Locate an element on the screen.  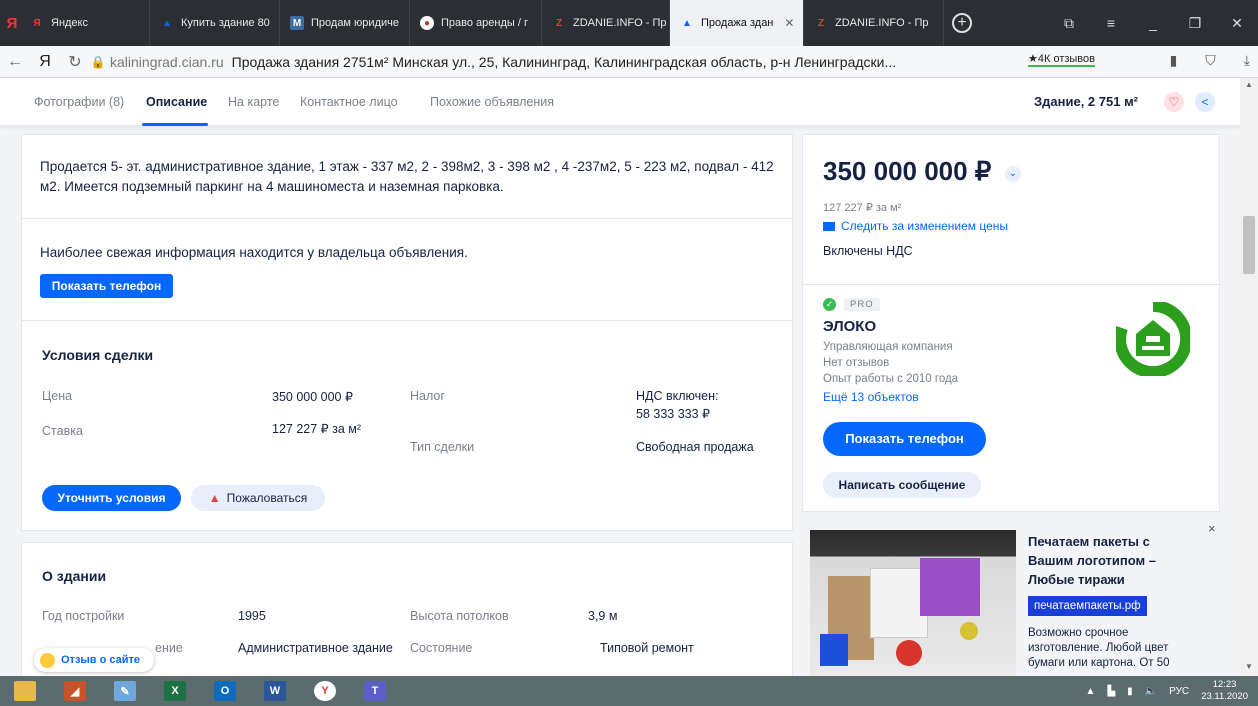
outlook-icon: O is located at coordinates (225, 691).